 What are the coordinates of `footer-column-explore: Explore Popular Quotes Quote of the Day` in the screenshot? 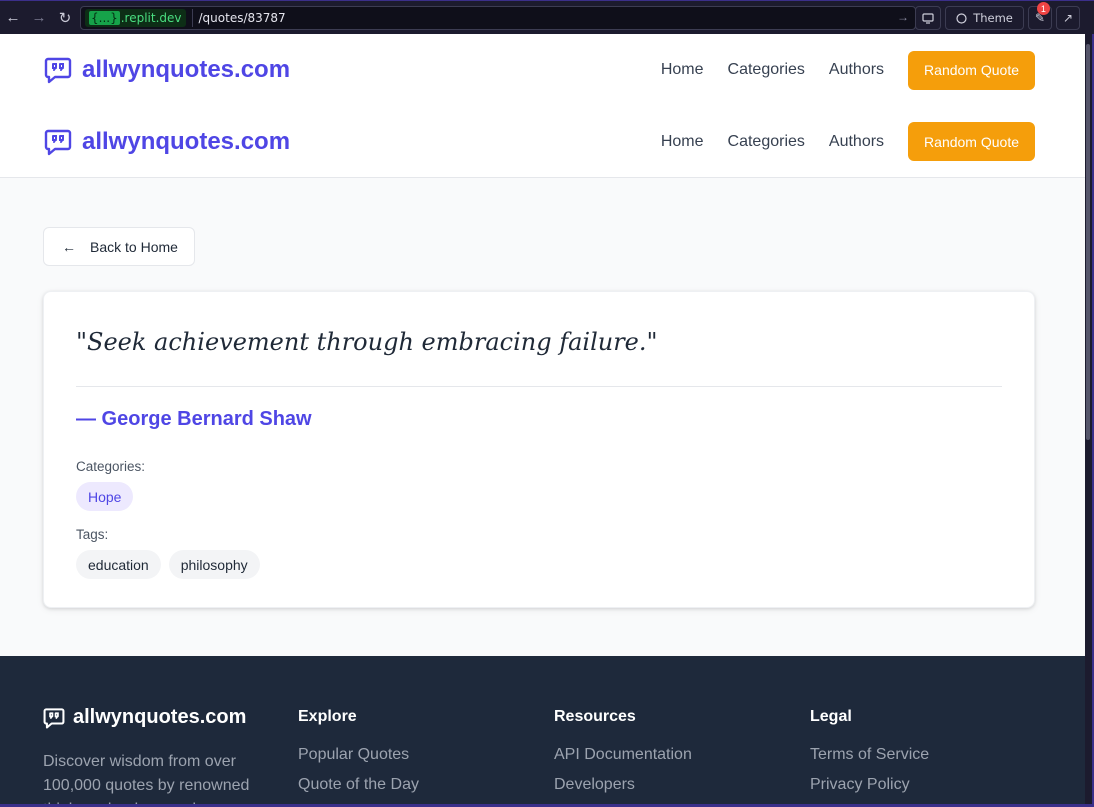 It's located at (358, 756).